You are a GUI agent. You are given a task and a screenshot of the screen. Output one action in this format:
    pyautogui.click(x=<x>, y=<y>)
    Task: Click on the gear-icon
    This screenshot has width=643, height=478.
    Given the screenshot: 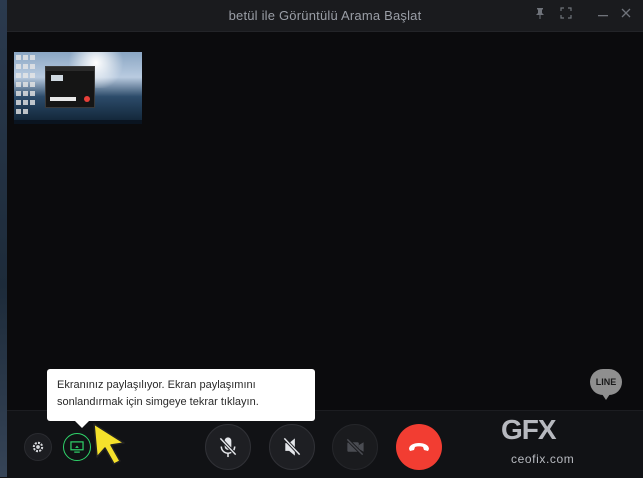 What is the action you would take?
    pyautogui.click(x=38, y=447)
    